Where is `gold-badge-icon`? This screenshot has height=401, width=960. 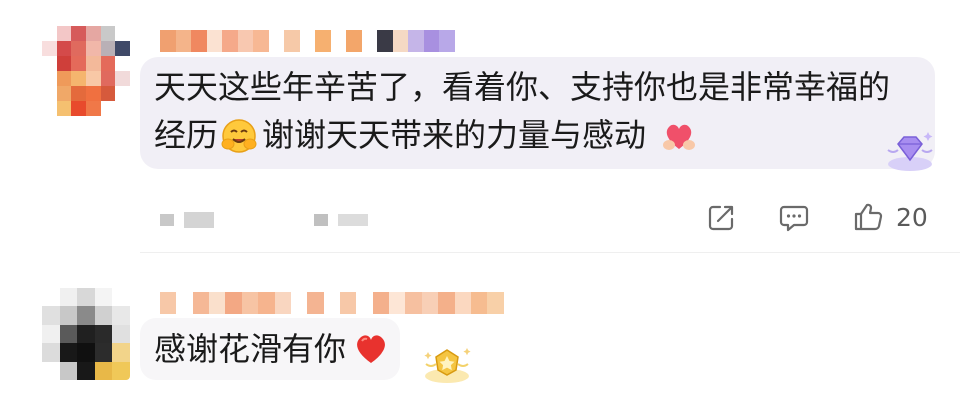 gold-badge-icon is located at coordinates (447, 365).